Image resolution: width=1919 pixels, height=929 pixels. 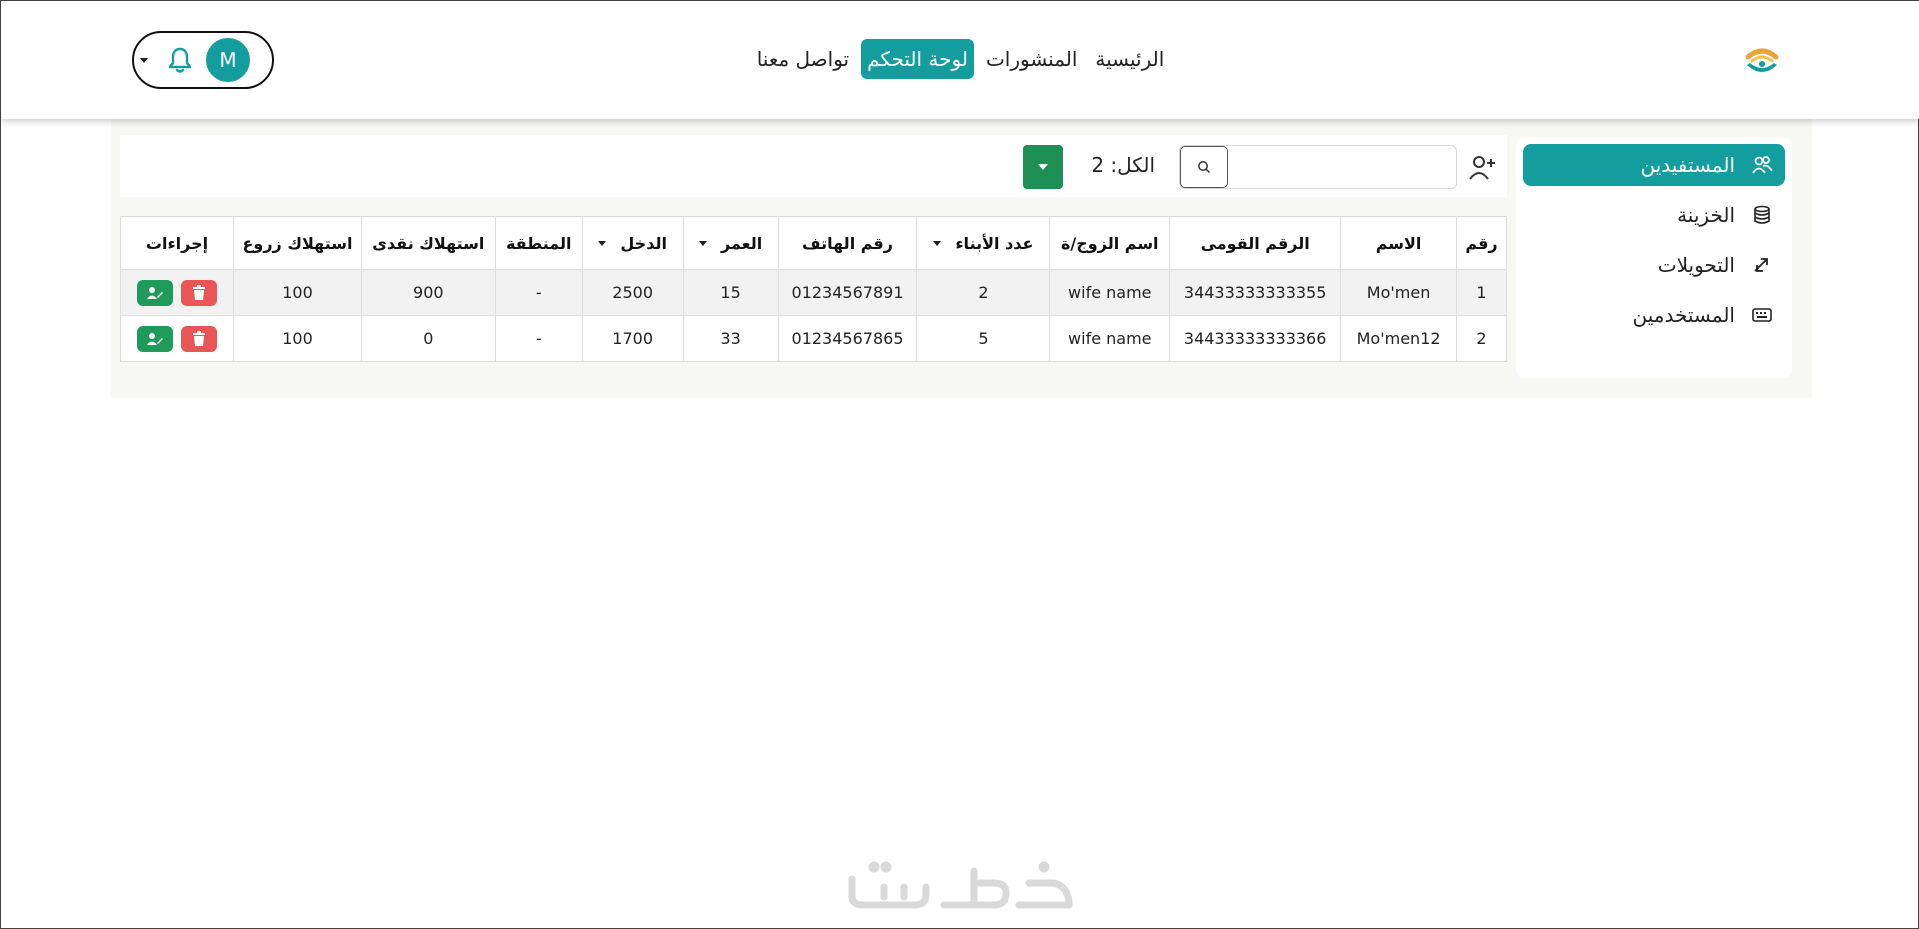 What do you see at coordinates (632, 338) in the screenshot?
I see `cell-income: 1700` at bounding box center [632, 338].